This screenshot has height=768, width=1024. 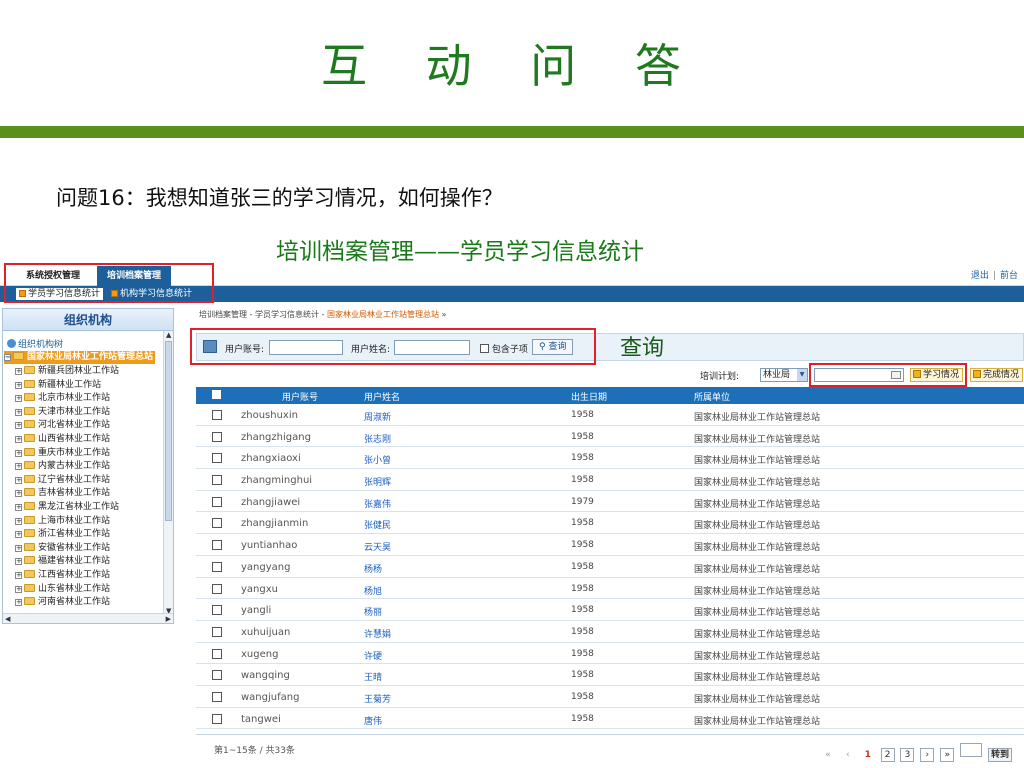 What do you see at coordinates (62, 439) in the screenshot?
I see `tree-node: + 山西省林业工作站` at bounding box center [62, 439].